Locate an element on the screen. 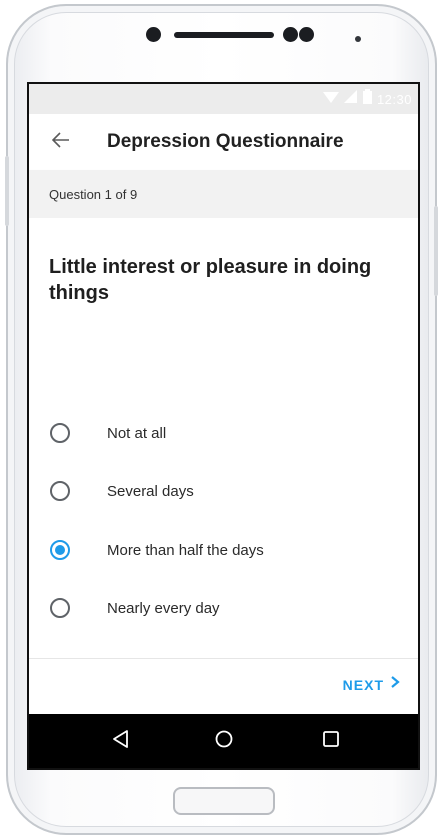 The image size is (443, 839). back-triangle-icon is located at coordinates (120, 741).